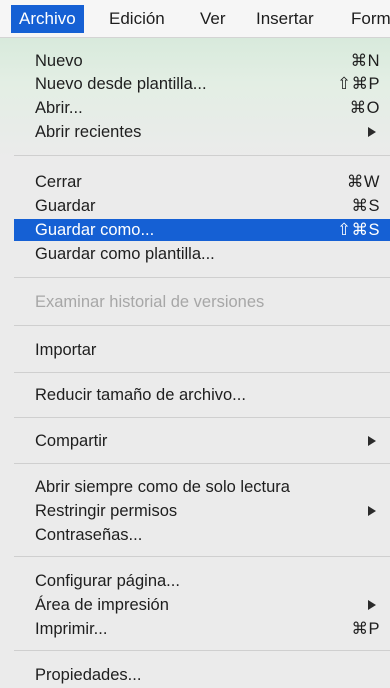 This screenshot has width=390, height=688. I want to click on menu-bar: Archivo Edición Ver Insertar Form, so click(195, 19).